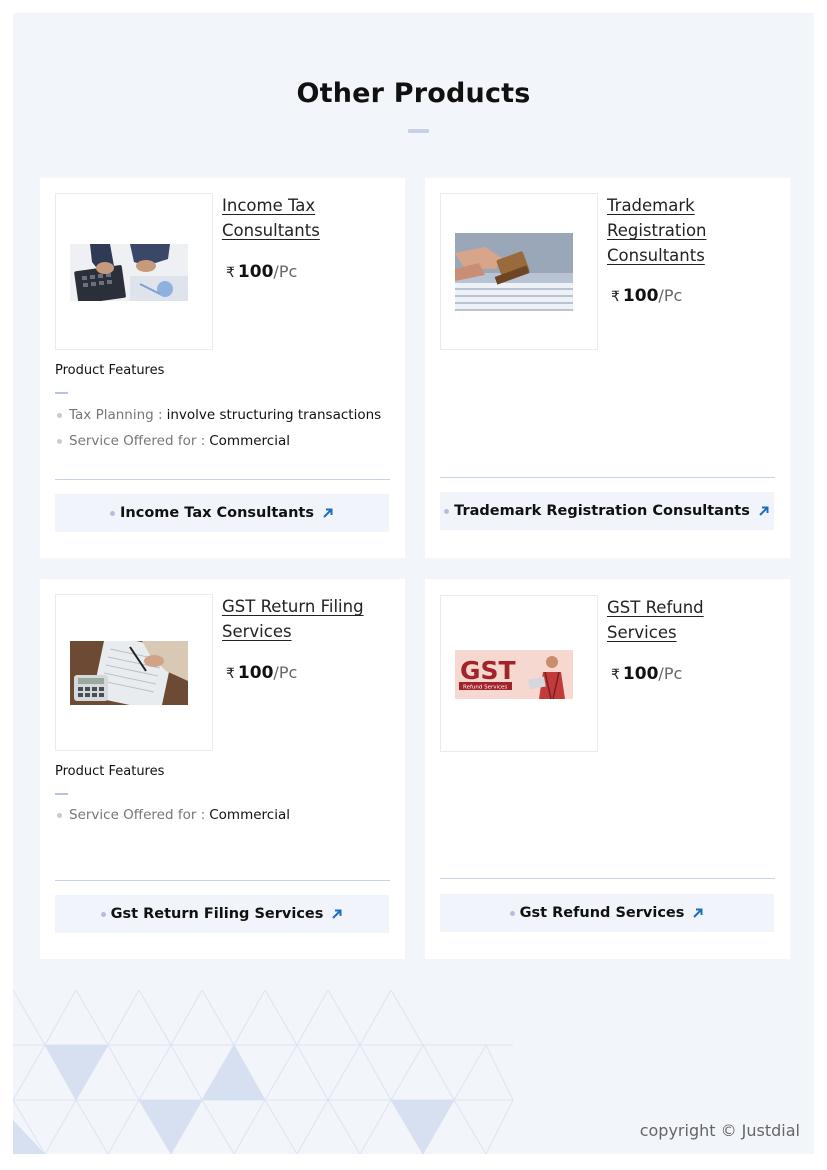 The height and width of the screenshot is (1170, 827). Describe the element at coordinates (602, 913) in the screenshot. I see `cta-label: Gst Refund Services` at that location.